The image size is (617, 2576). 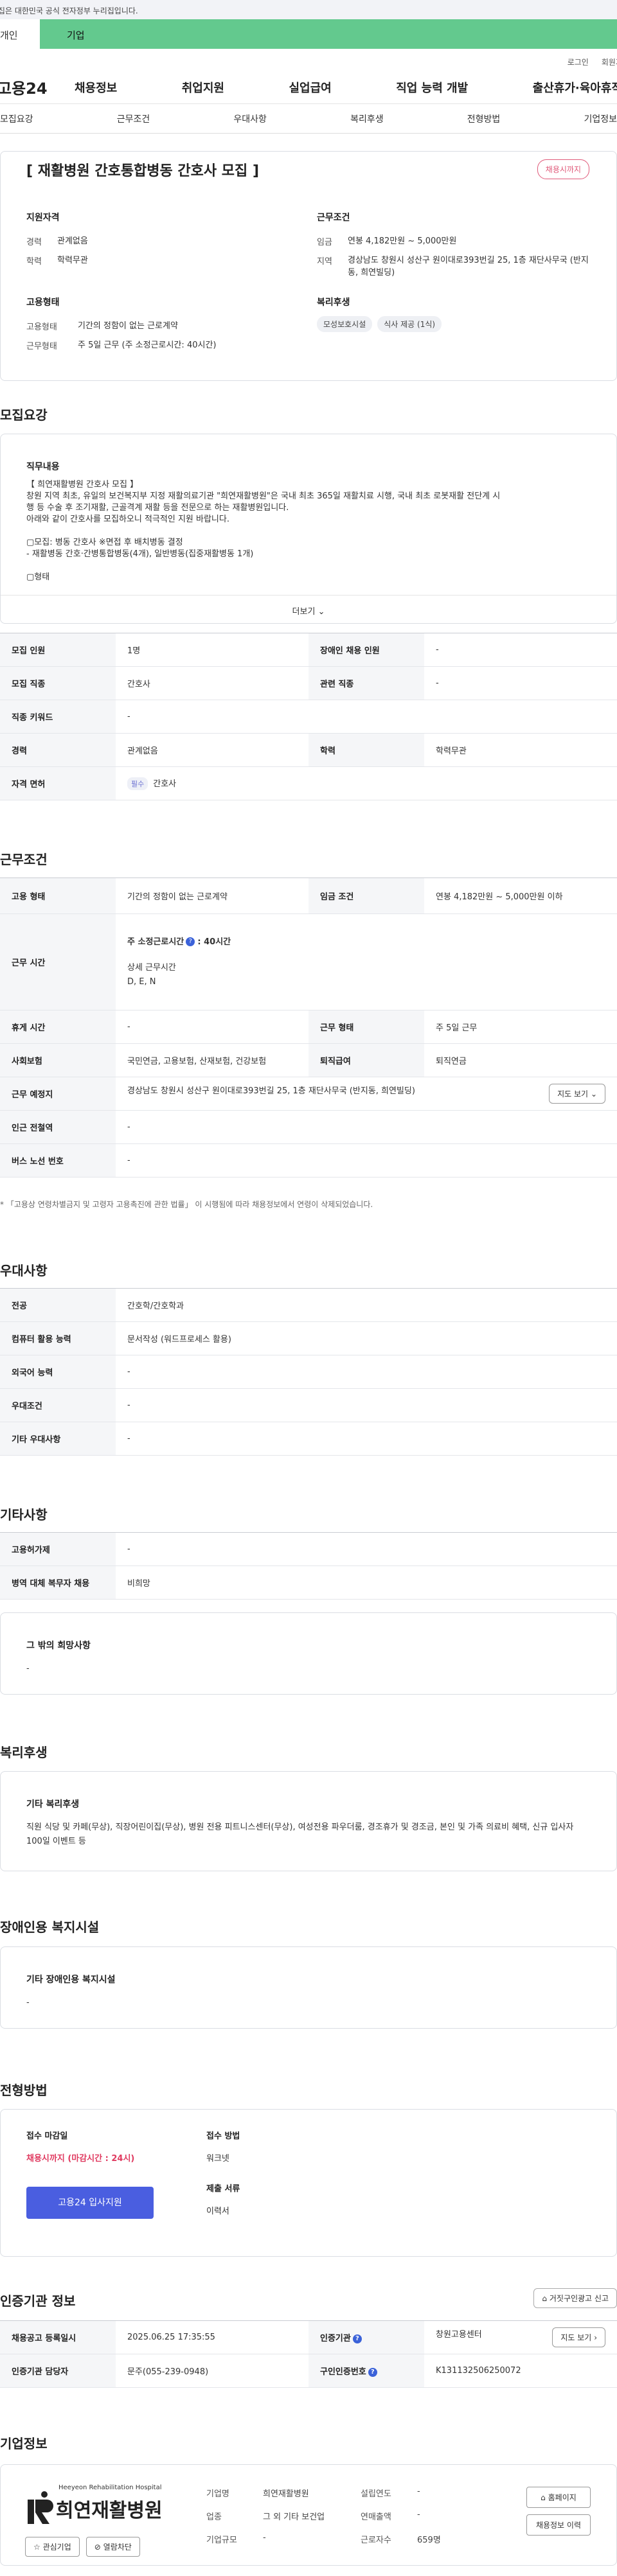 What do you see at coordinates (558, 2525) in the screenshot?
I see `job-history-button: 채용정보 이력` at bounding box center [558, 2525].